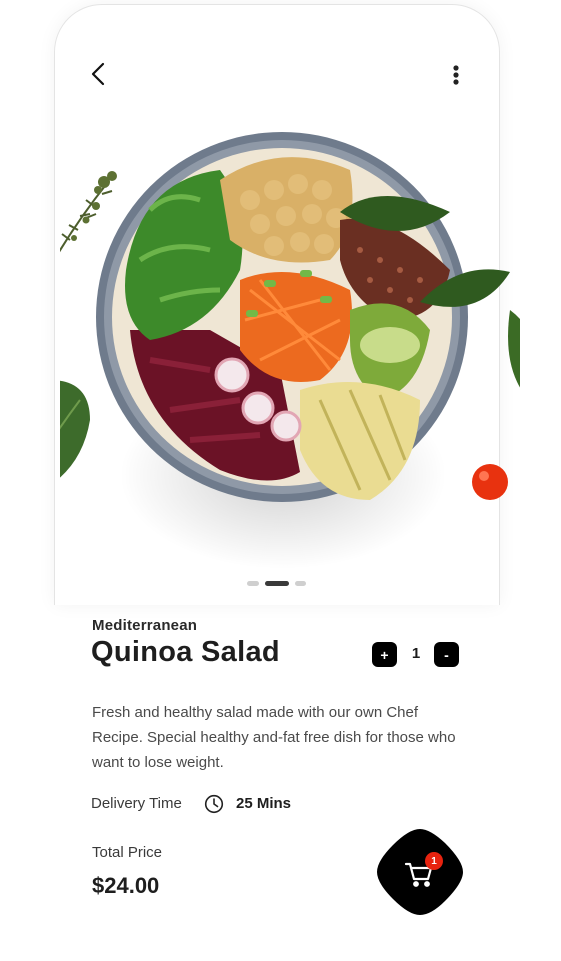  I want to click on chevron-left-icon, so click(98, 74).